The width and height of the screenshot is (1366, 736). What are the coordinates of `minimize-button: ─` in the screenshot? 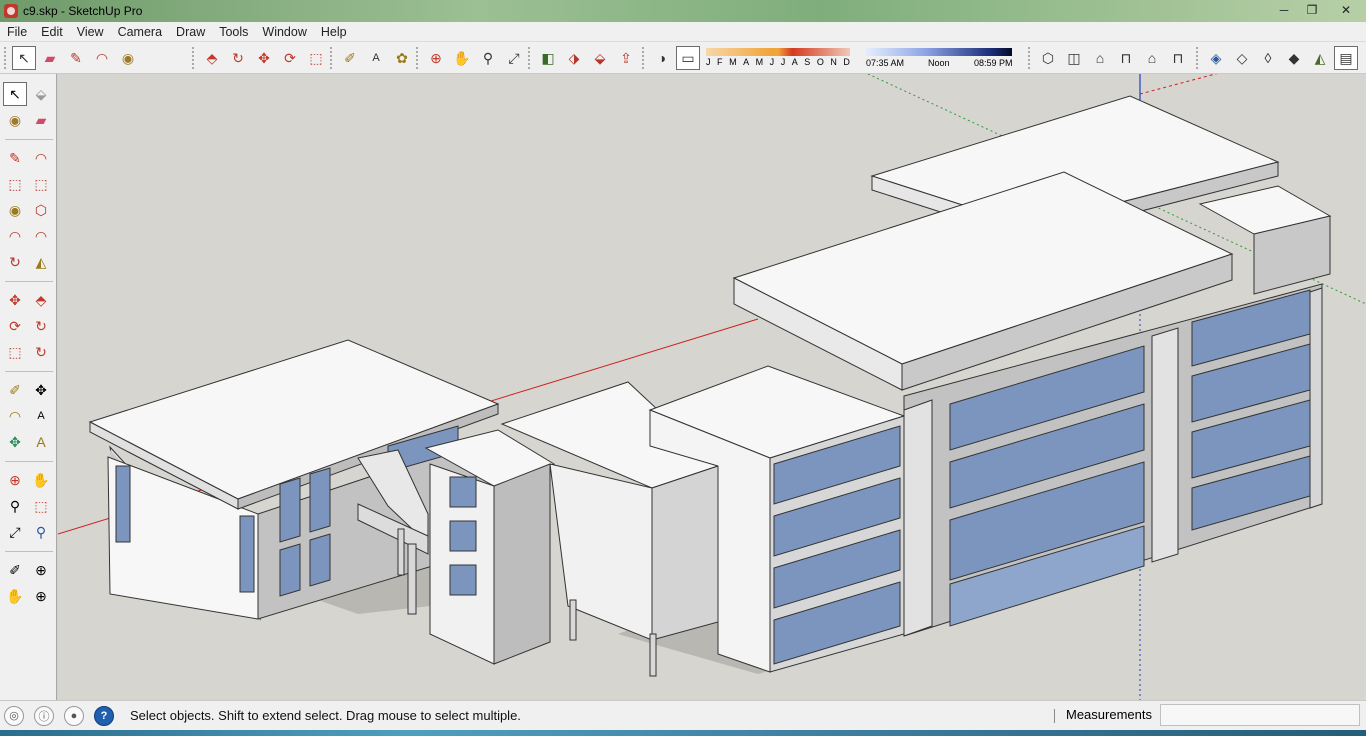 It's located at (1284, 10).